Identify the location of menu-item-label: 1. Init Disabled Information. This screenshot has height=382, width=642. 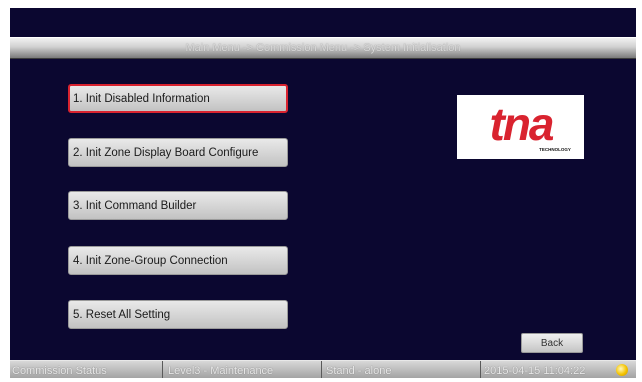
(141, 99).